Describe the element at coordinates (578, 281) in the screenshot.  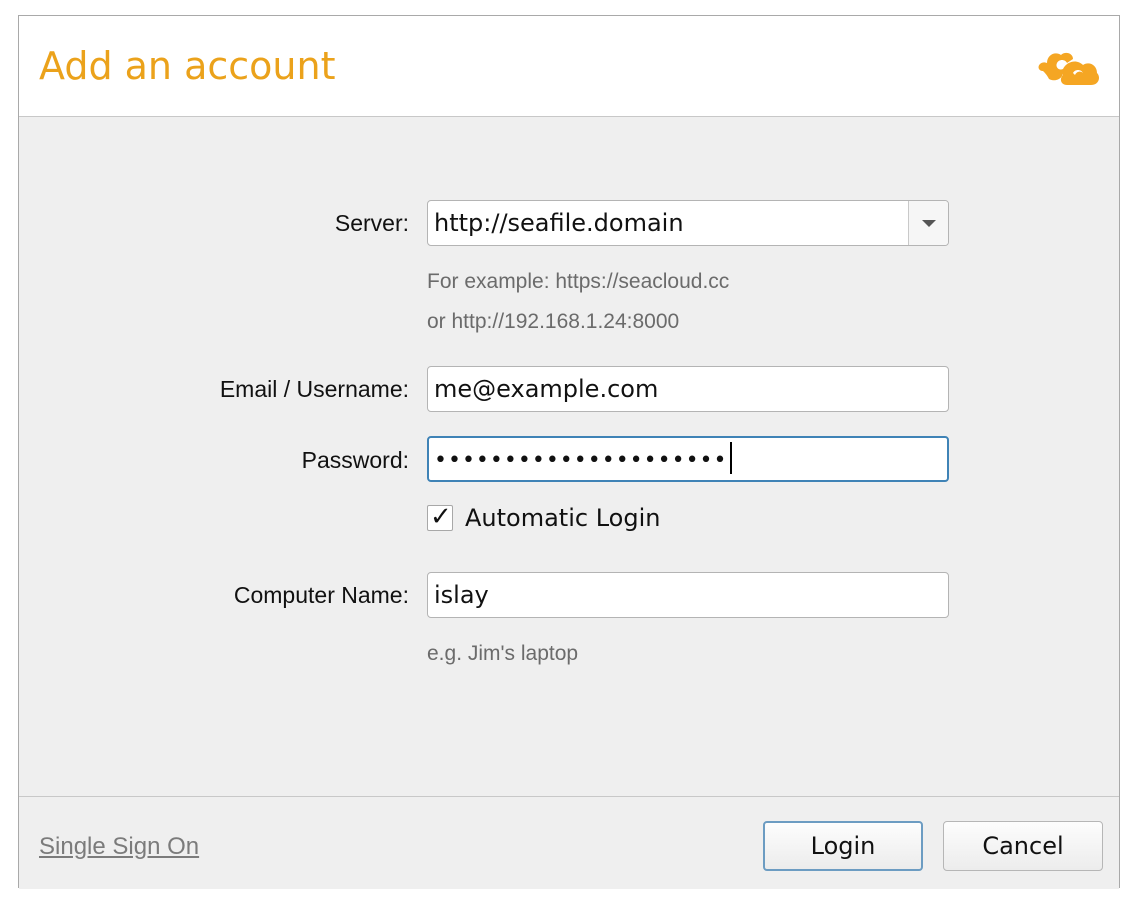
I see `server-hint-line1: For example: https://seacloud.cc` at that location.